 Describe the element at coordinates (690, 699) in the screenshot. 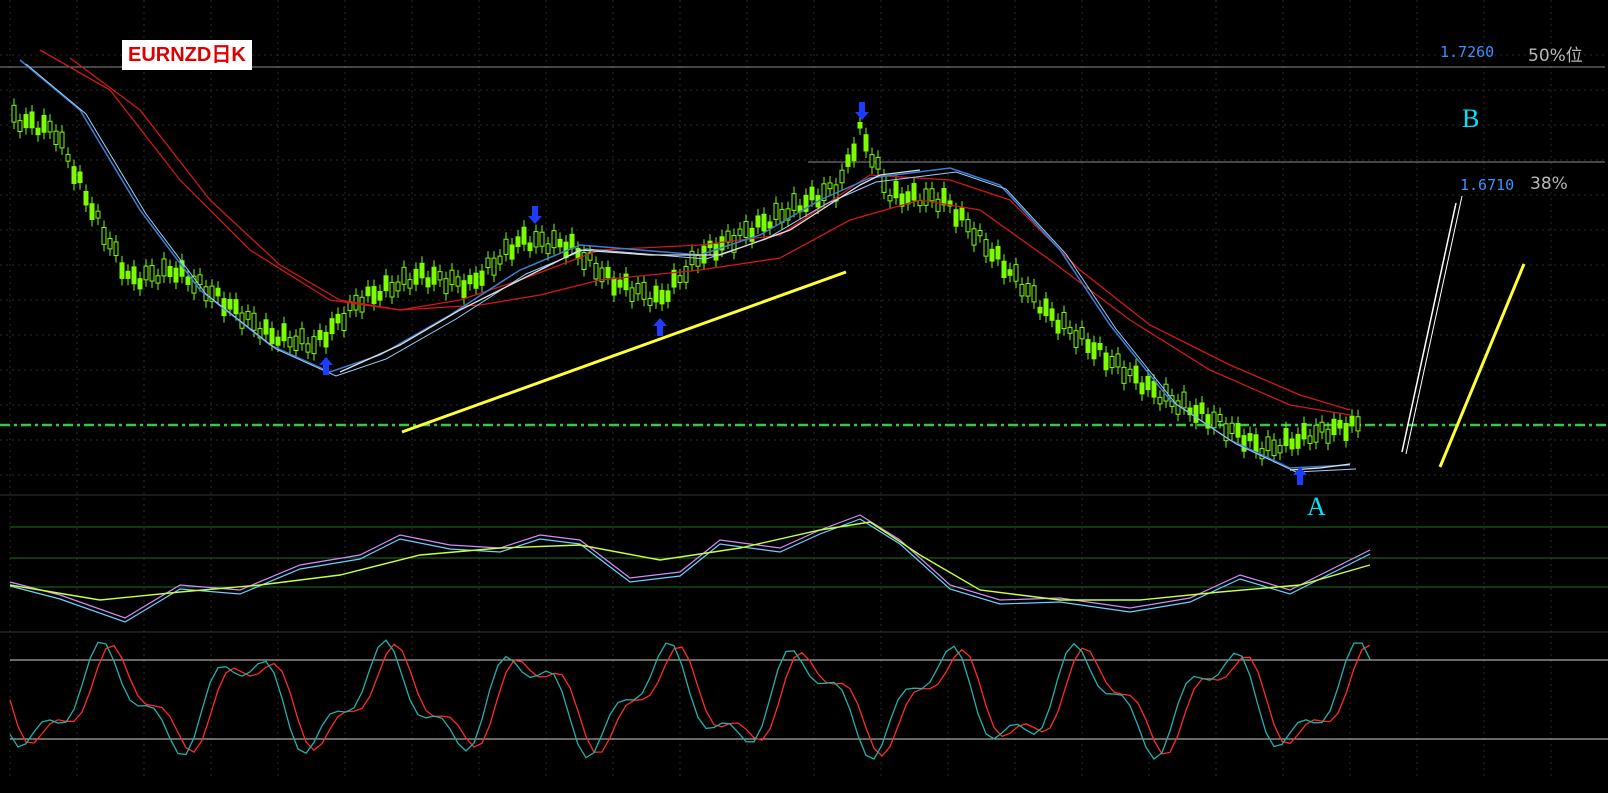

I see `panel2-main-line` at that location.